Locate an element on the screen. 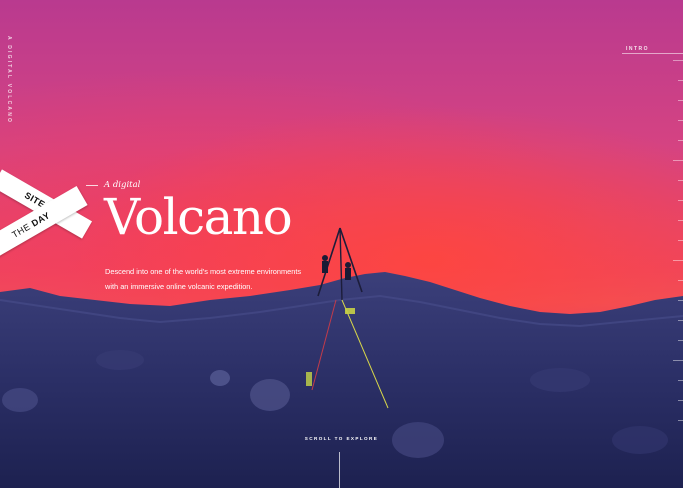  progress-ruler is located at coordinates (673, 250).